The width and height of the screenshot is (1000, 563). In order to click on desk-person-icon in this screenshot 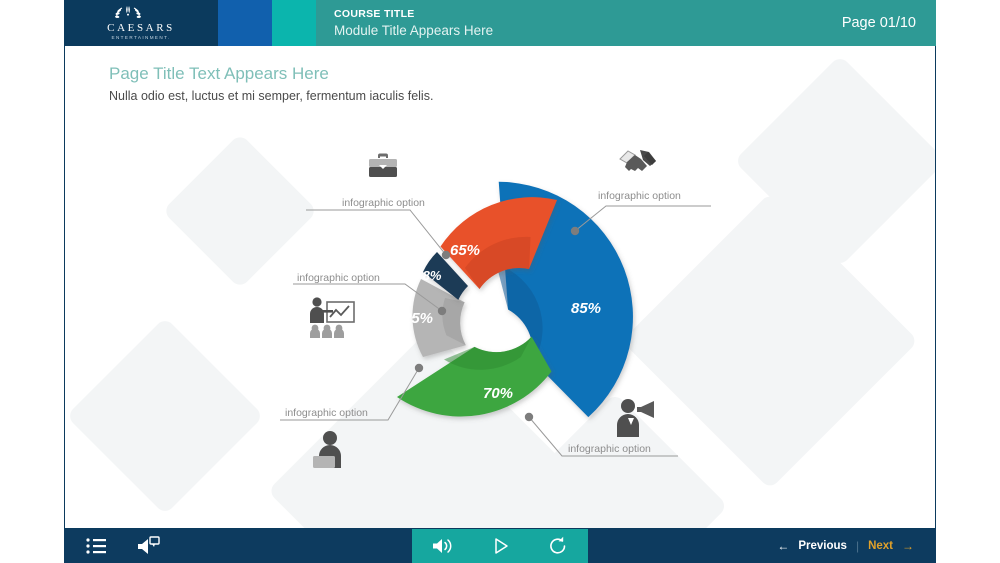, I will do `click(330, 450)`.